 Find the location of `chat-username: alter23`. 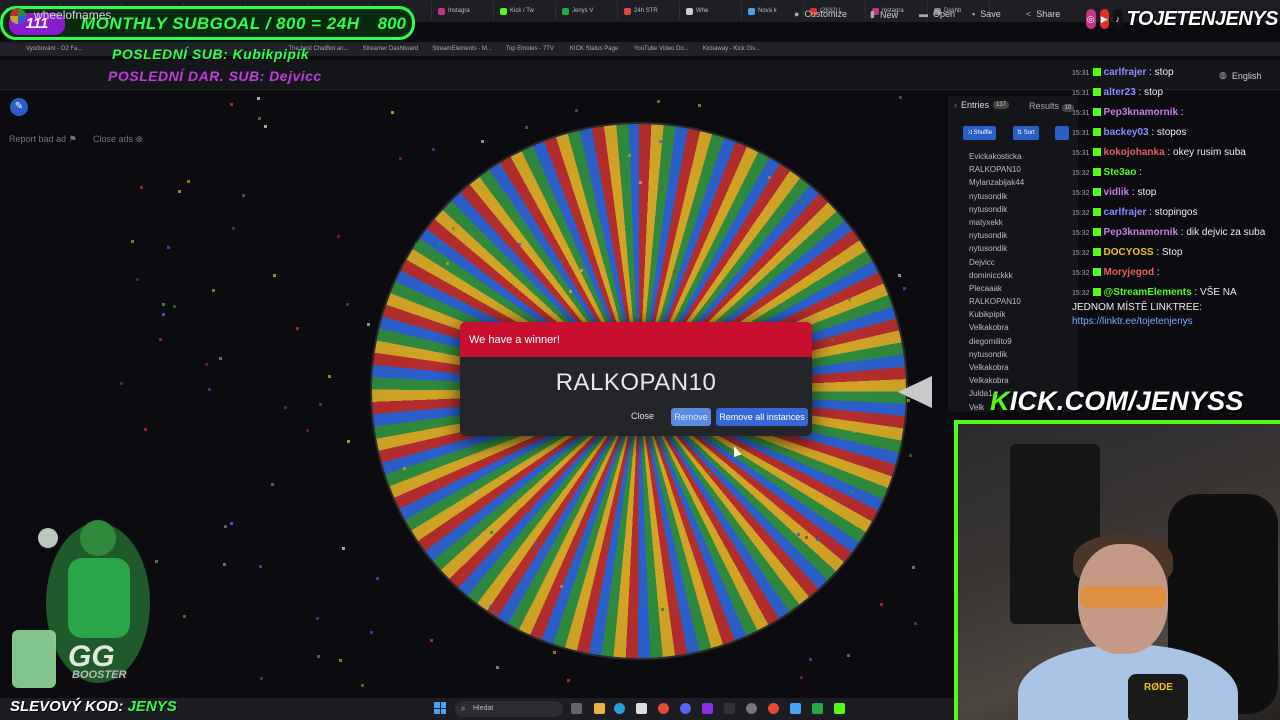

chat-username: alter23 is located at coordinates (1120, 92).